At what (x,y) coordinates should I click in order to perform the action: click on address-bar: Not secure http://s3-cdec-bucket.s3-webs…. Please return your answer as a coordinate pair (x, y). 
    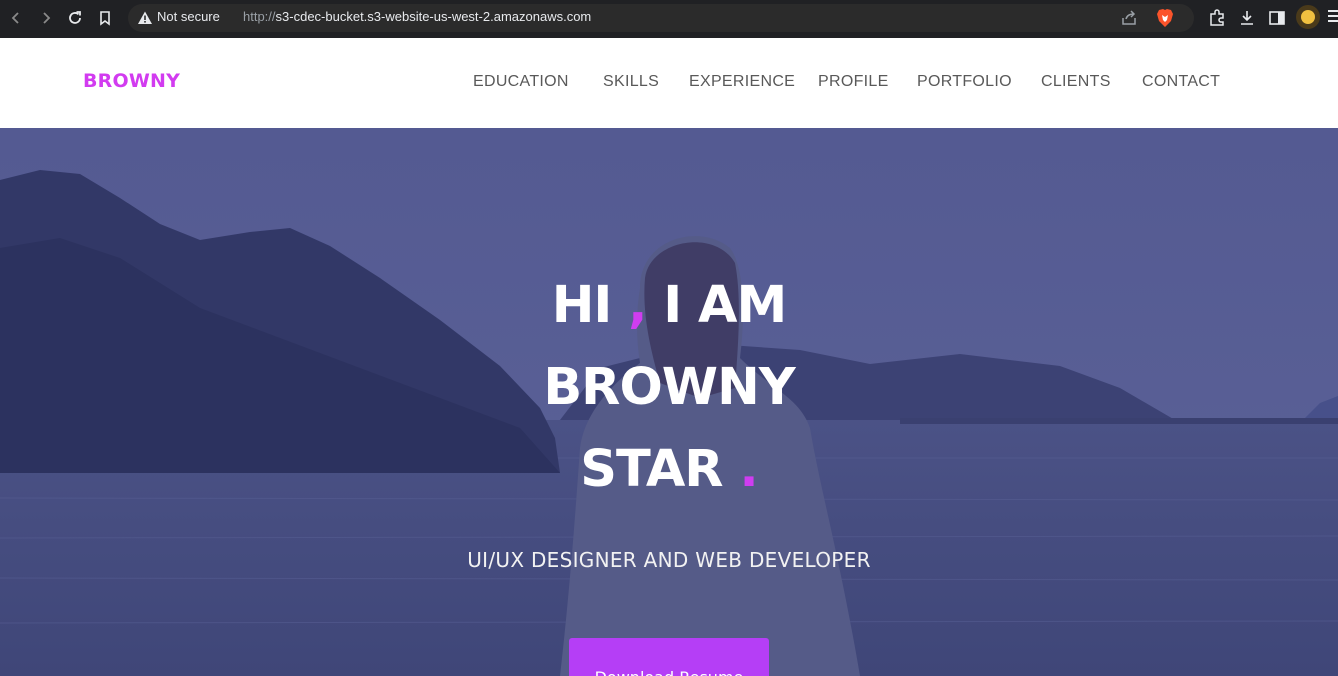
    Looking at the image, I should click on (661, 18).